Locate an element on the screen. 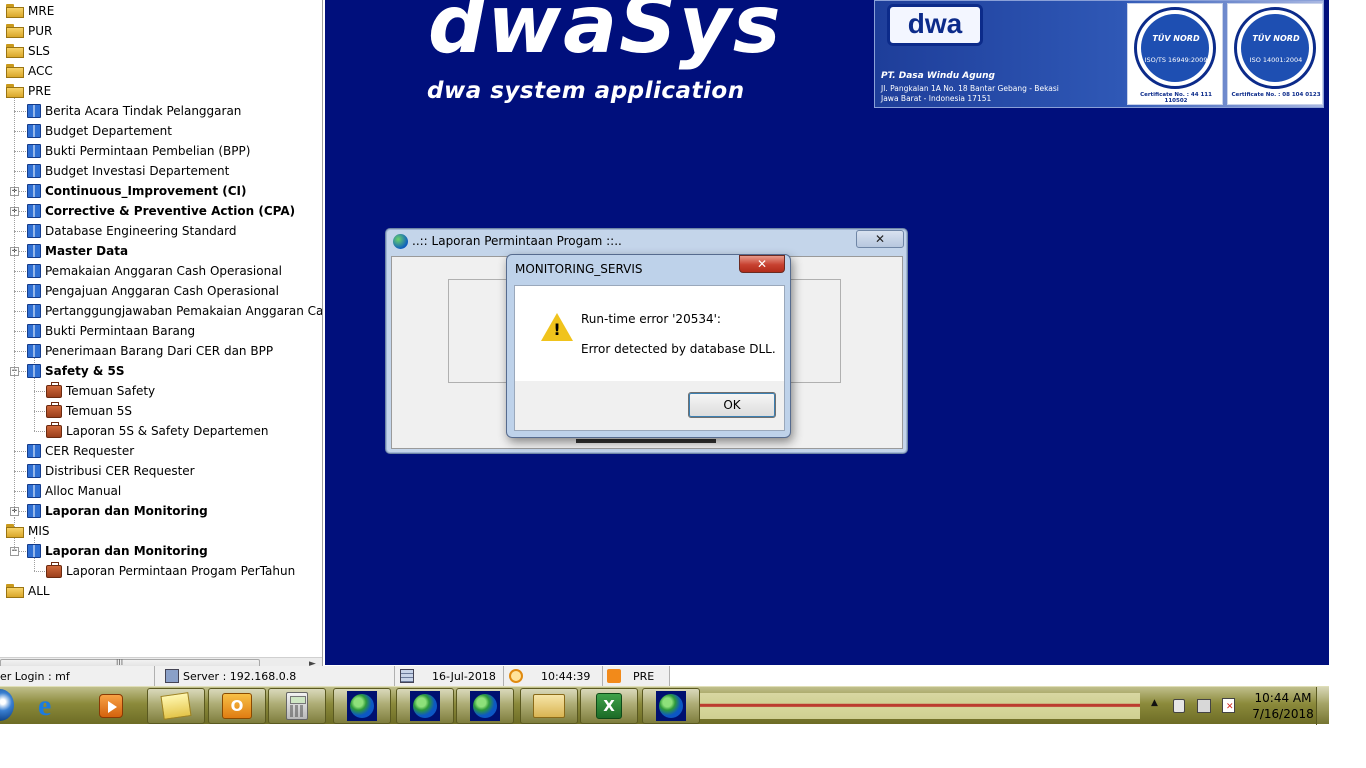 This screenshot has width=1366, height=768. tree-item: Pemakaian Anggaran Cash Operasional is located at coordinates (154, 271).